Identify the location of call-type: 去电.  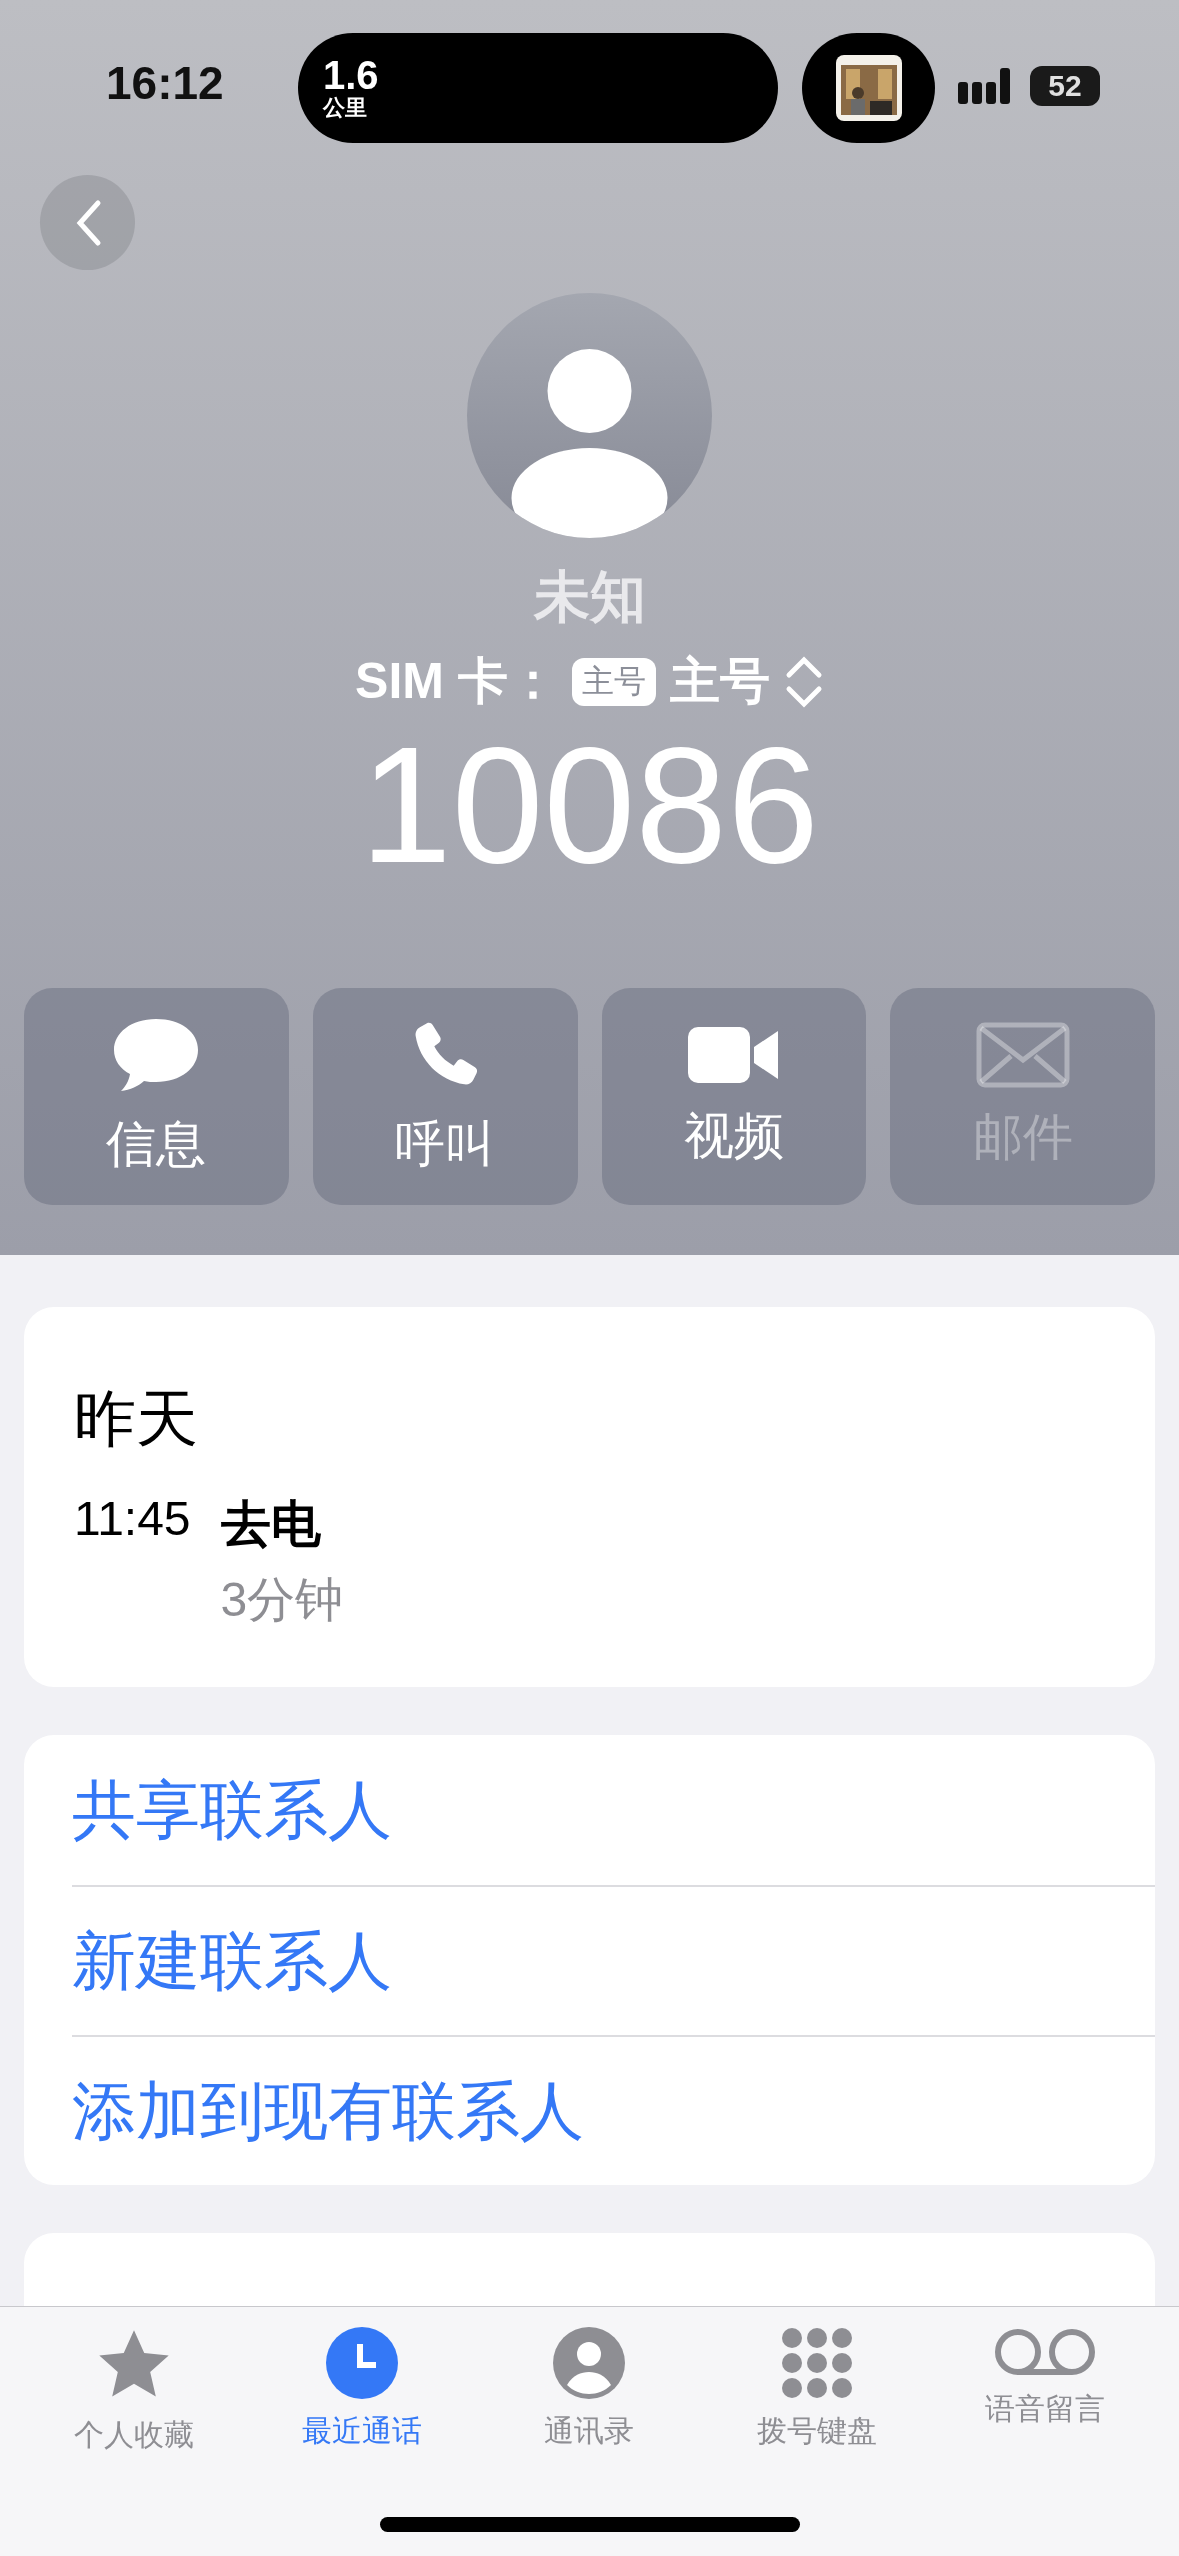
(271, 1524).